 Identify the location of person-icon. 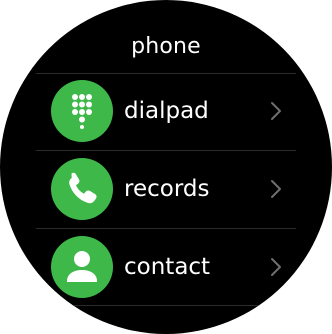
(82, 267).